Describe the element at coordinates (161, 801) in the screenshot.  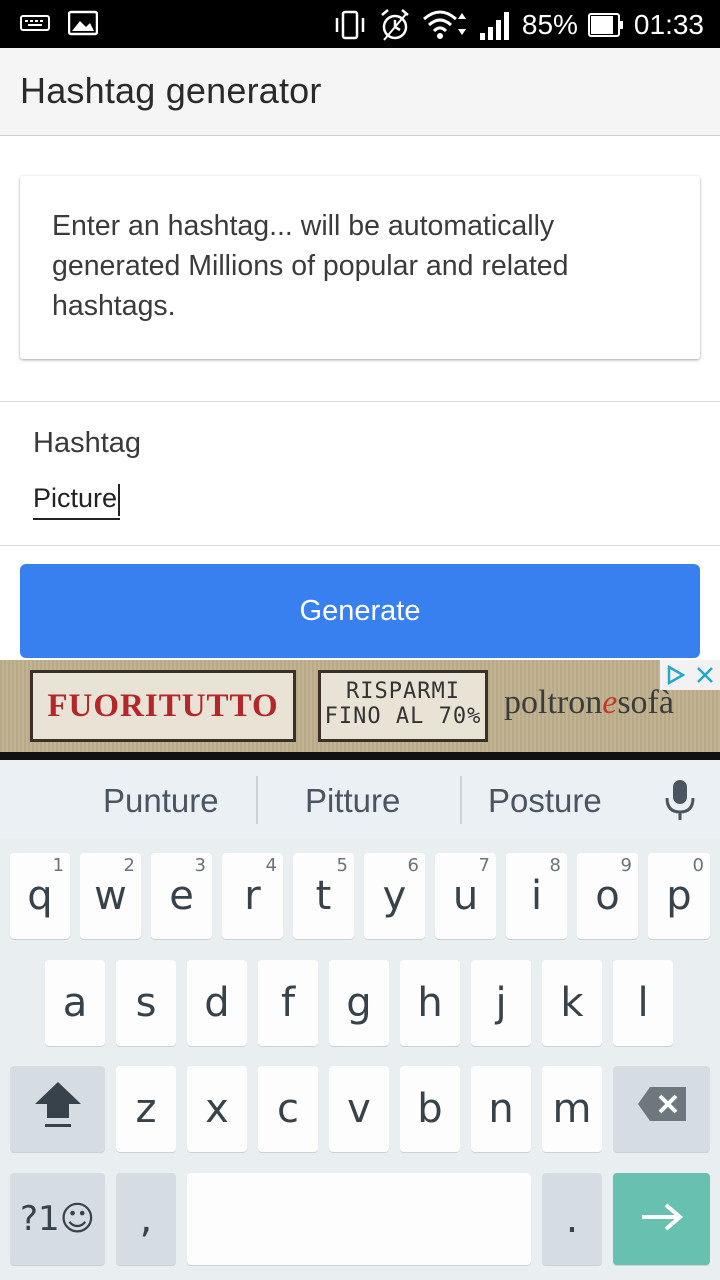
I see `suggestion-1: Punture` at that location.